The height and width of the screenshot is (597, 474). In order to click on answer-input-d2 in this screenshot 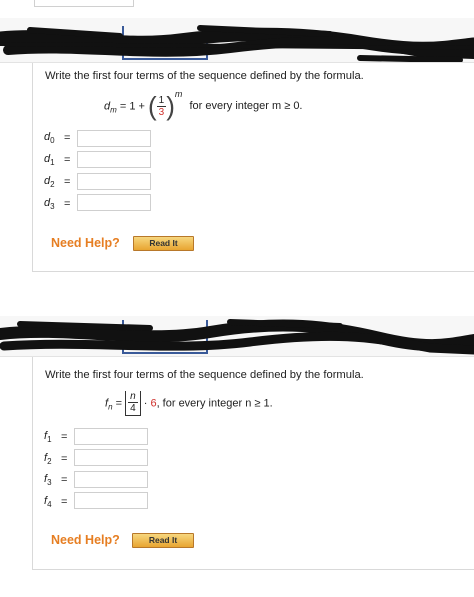, I will do `click(114, 181)`.